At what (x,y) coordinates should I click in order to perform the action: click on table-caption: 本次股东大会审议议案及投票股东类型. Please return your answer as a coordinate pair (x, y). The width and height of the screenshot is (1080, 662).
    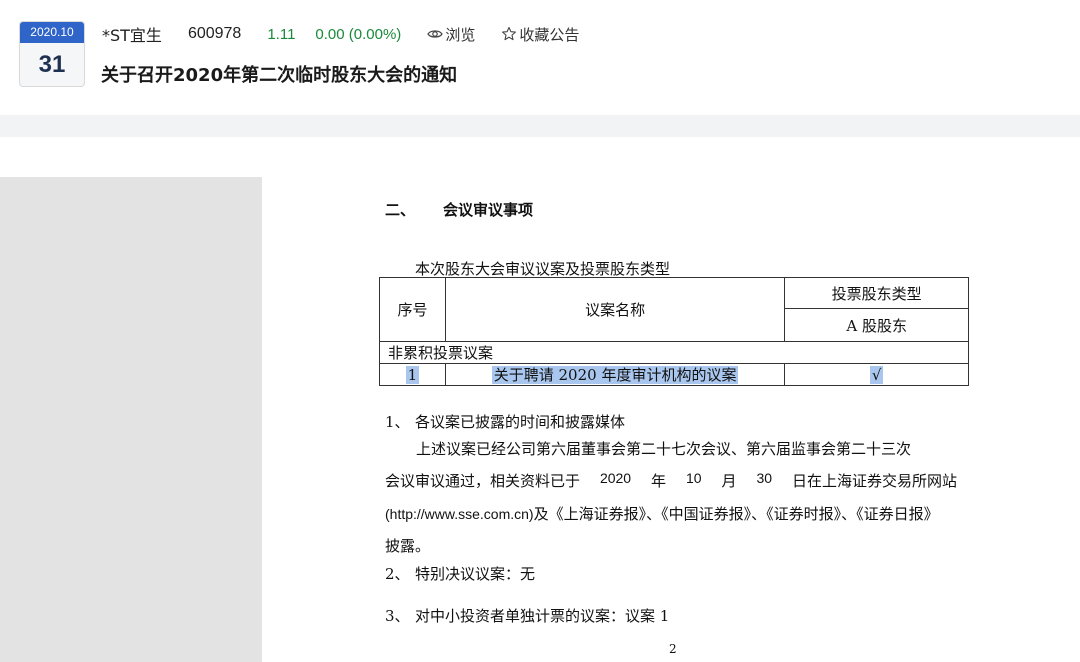
    Looking at the image, I should click on (543, 269).